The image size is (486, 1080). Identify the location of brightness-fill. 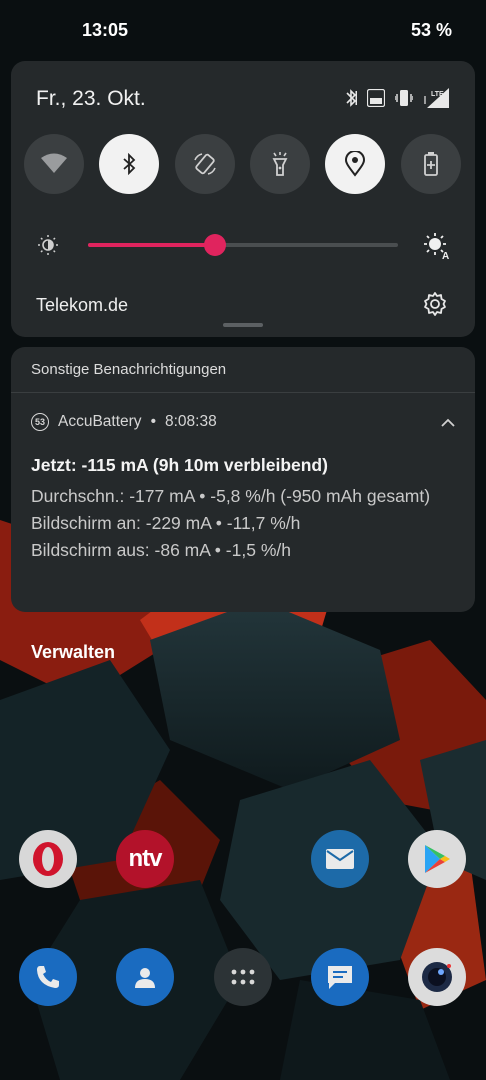
(152, 245).